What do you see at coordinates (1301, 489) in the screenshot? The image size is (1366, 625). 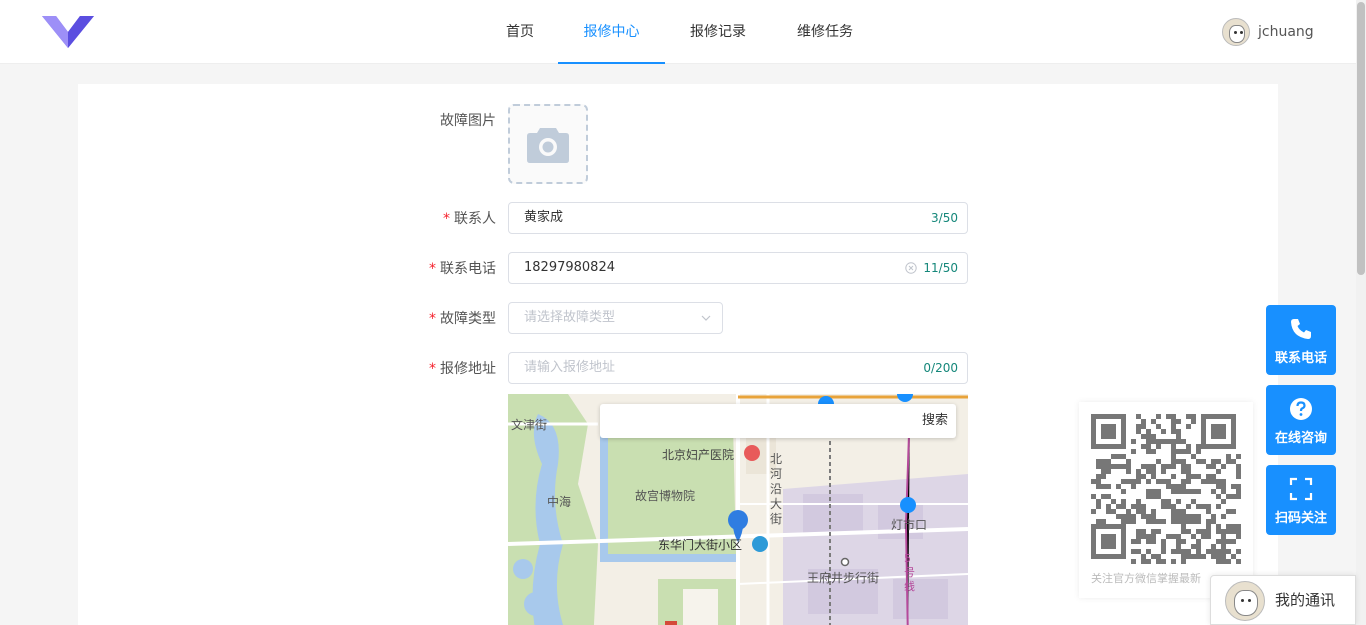 I see `scan-icon` at bounding box center [1301, 489].